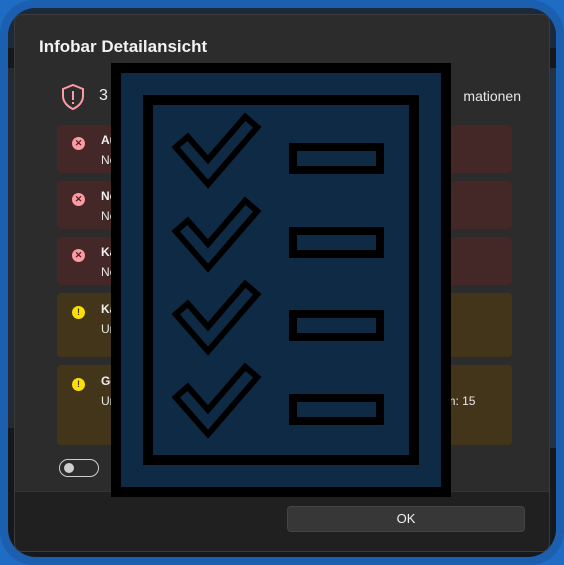 Image resolution: width=564 pixels, height=565 pixels. I want to click on message-title: Au yp, so click(118, 140).